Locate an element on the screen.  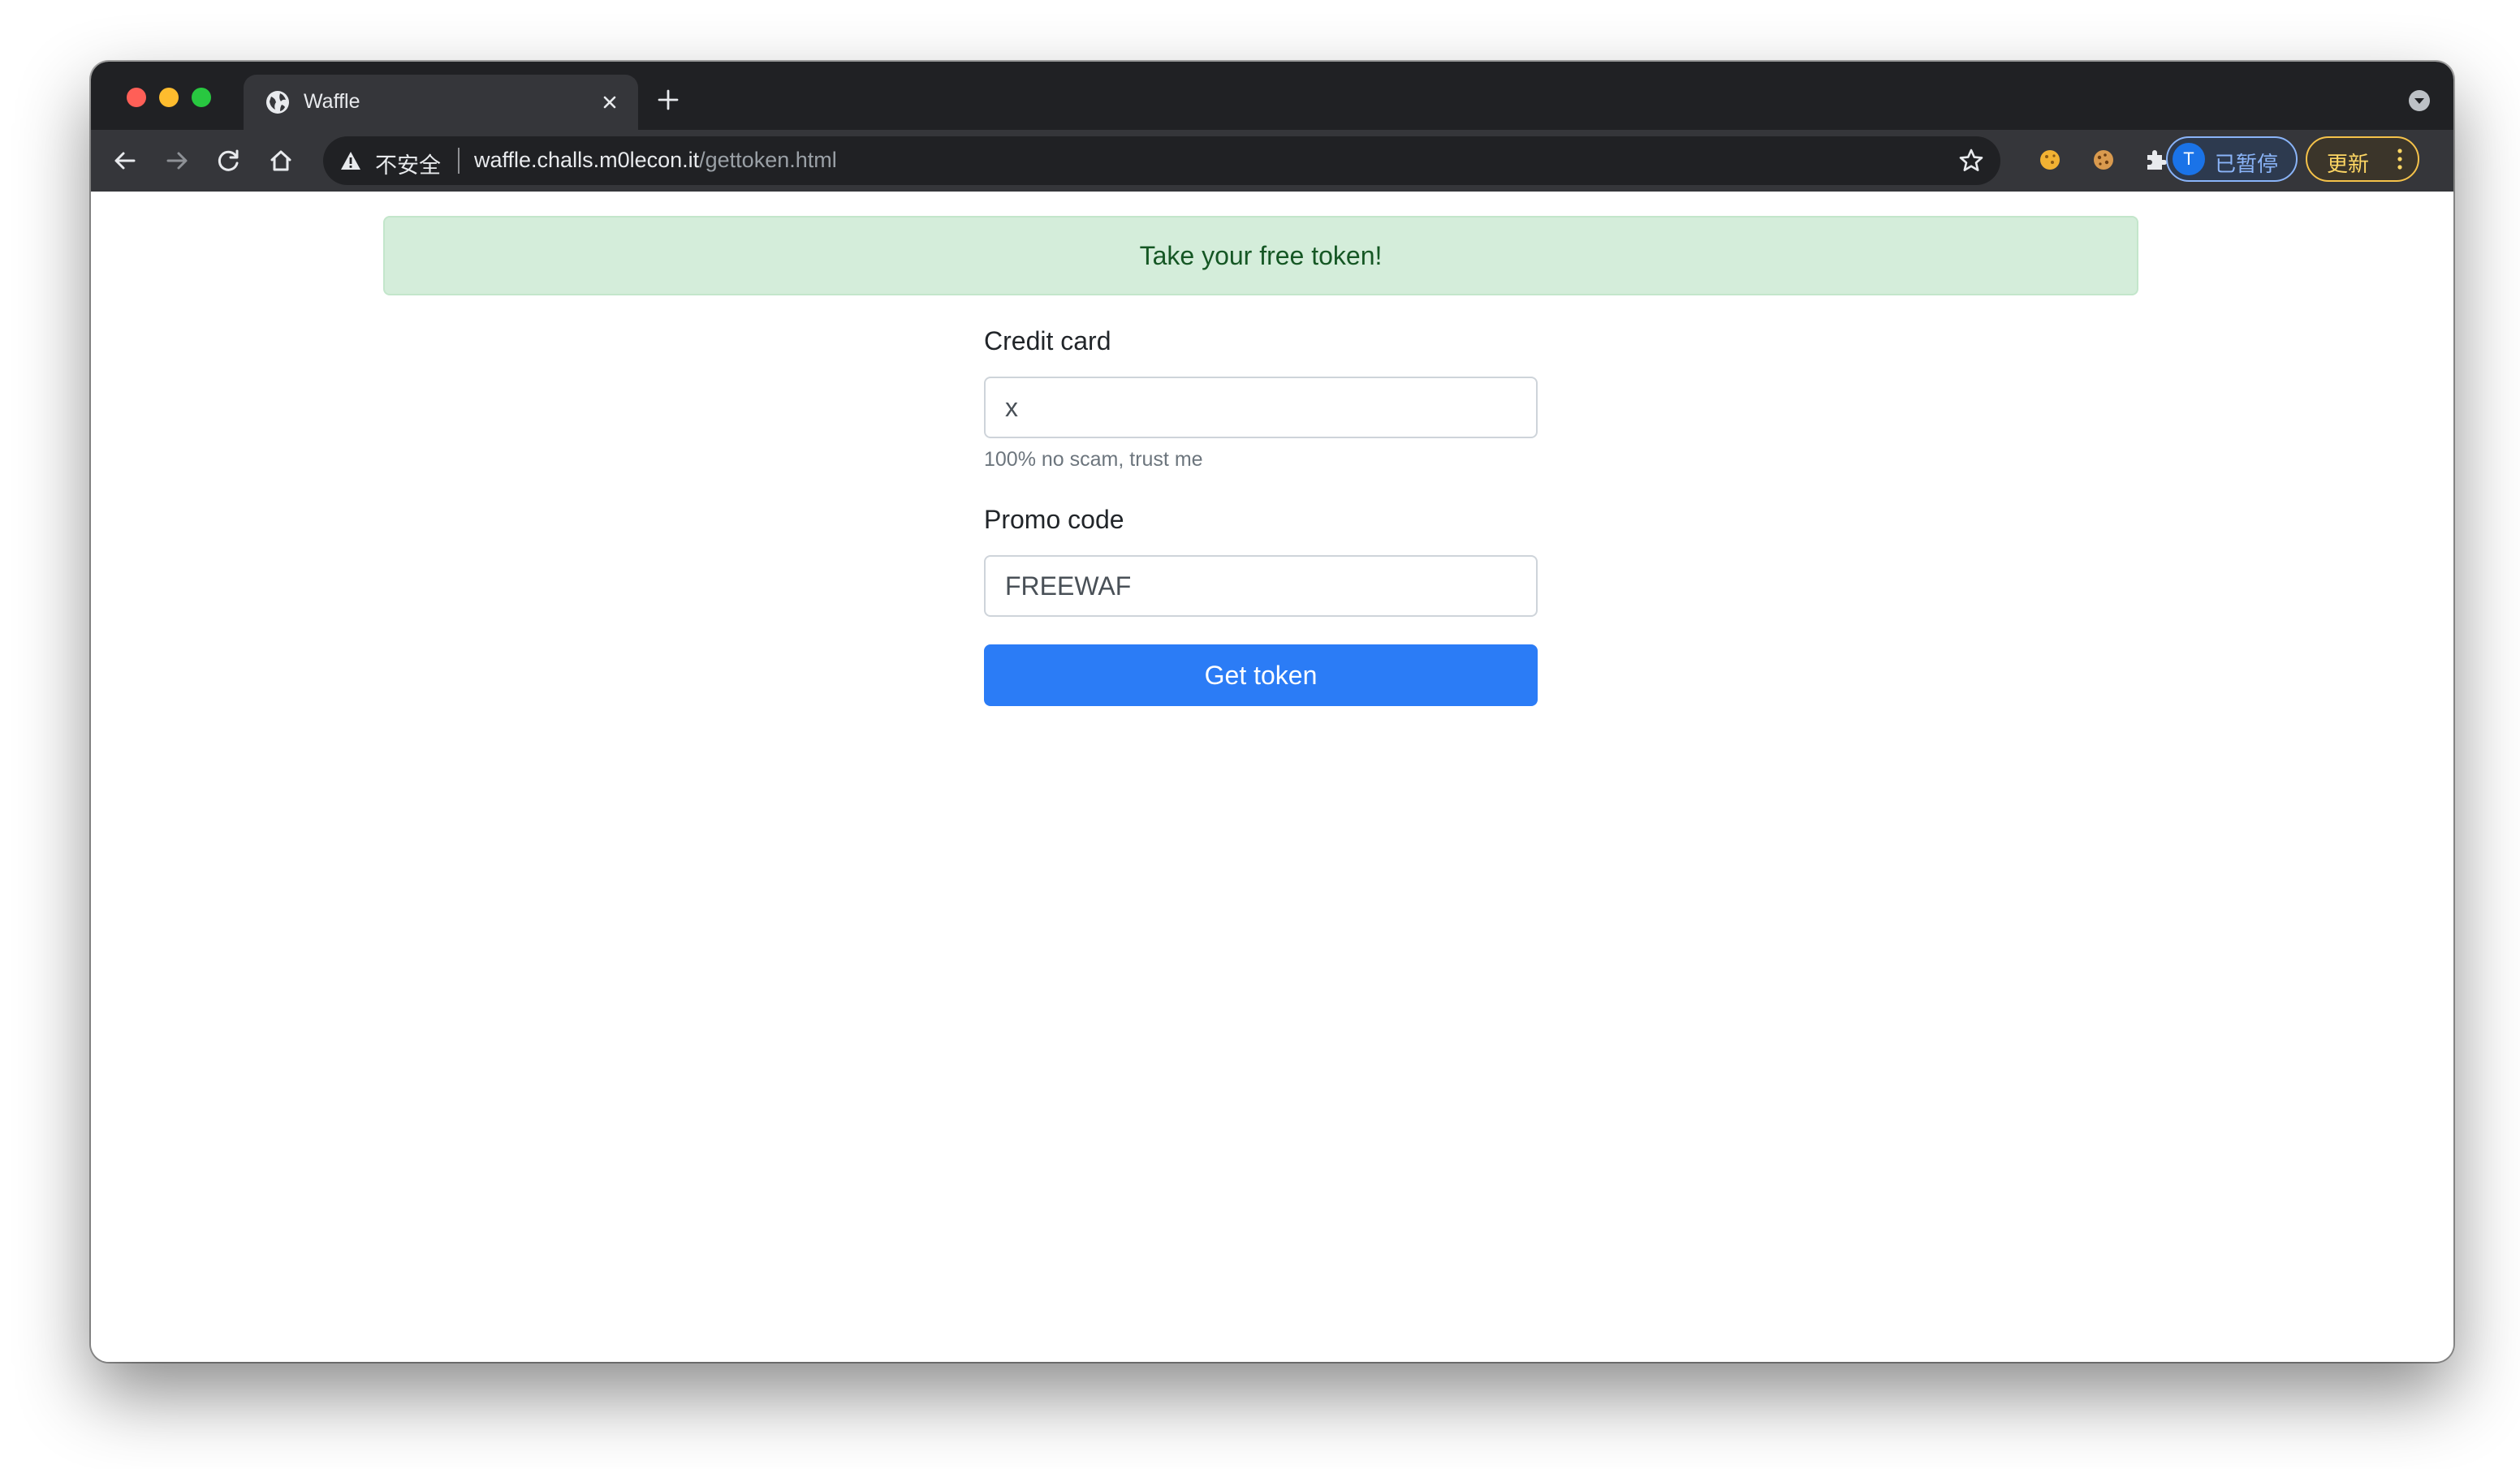
update-label: 更新 is located at coordinates (2349, 164).